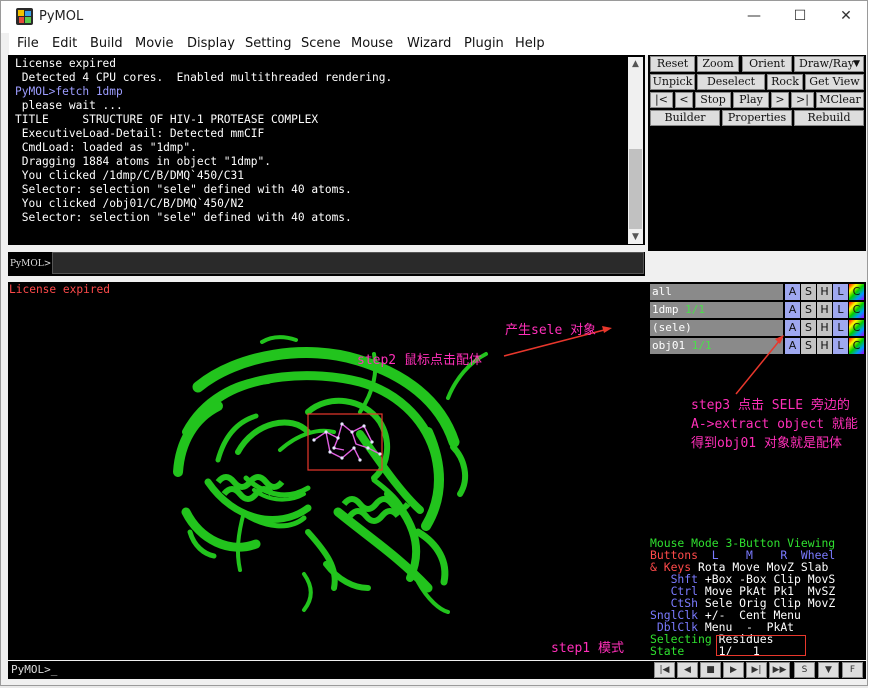 The height and width of the screenshot is (688, 876). What do you see at coordinates (106, 43) in the screenshot?
I see `menu-build: Build` at bounding box center [106, 43].